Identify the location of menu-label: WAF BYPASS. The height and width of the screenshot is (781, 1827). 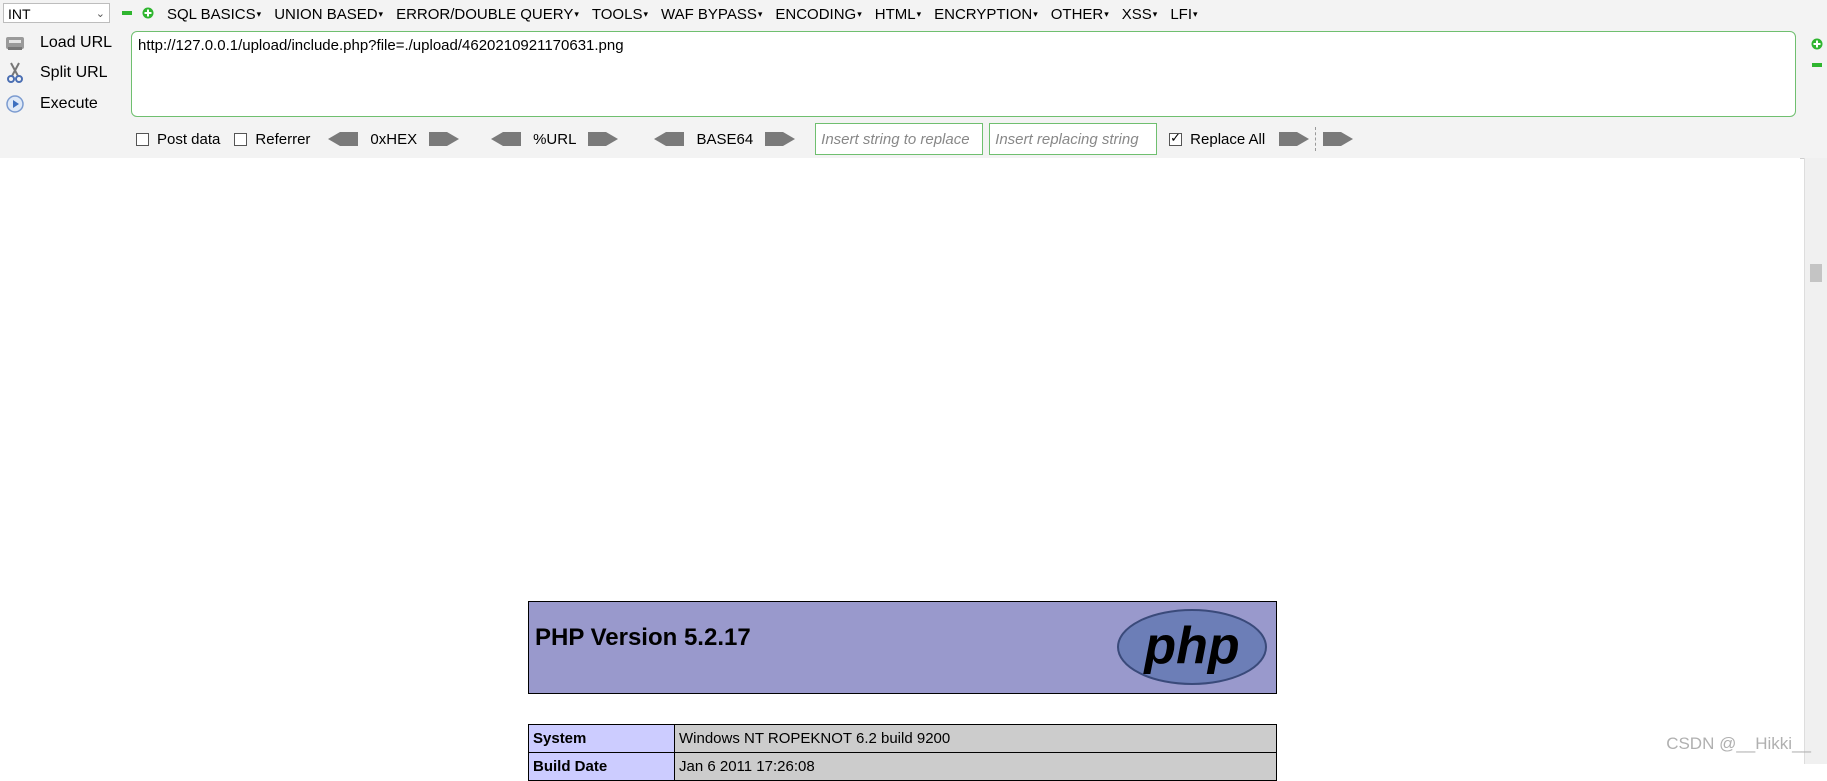
(708, 14).